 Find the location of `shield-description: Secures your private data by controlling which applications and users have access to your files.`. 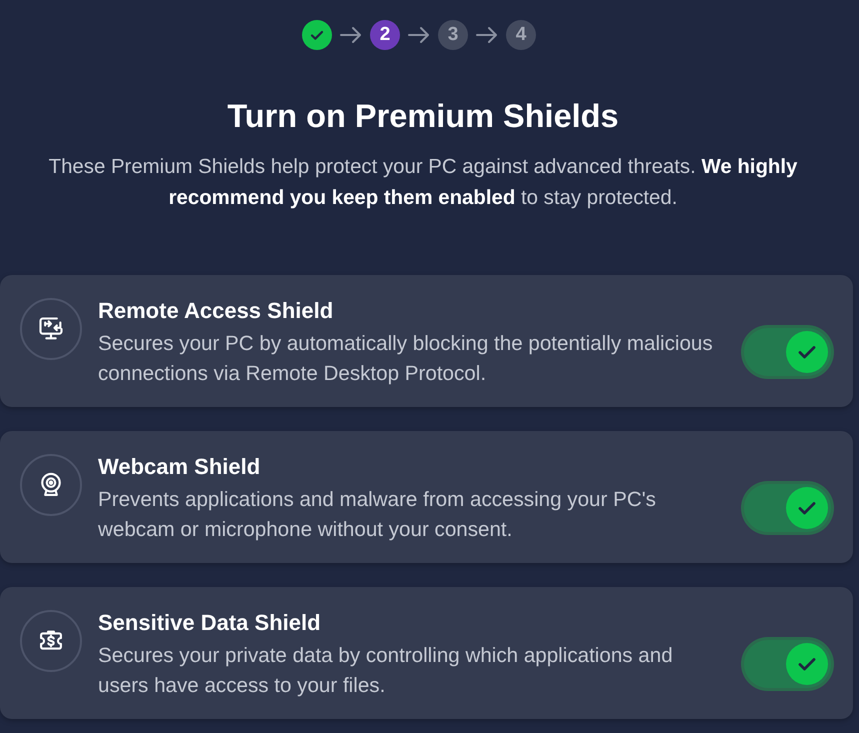

shield-description: Secures your private data by controlling which applications and users have access to your files. is located at coordinates (386, 671).